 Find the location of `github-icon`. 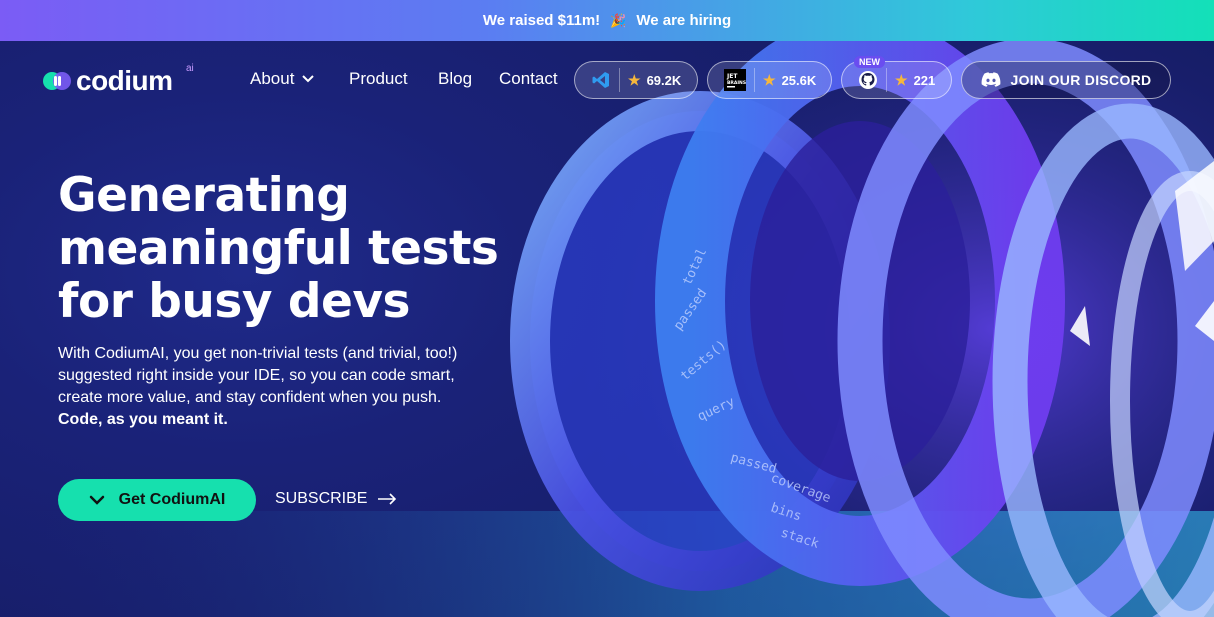

github-icon is located at coordinates (868, 80).